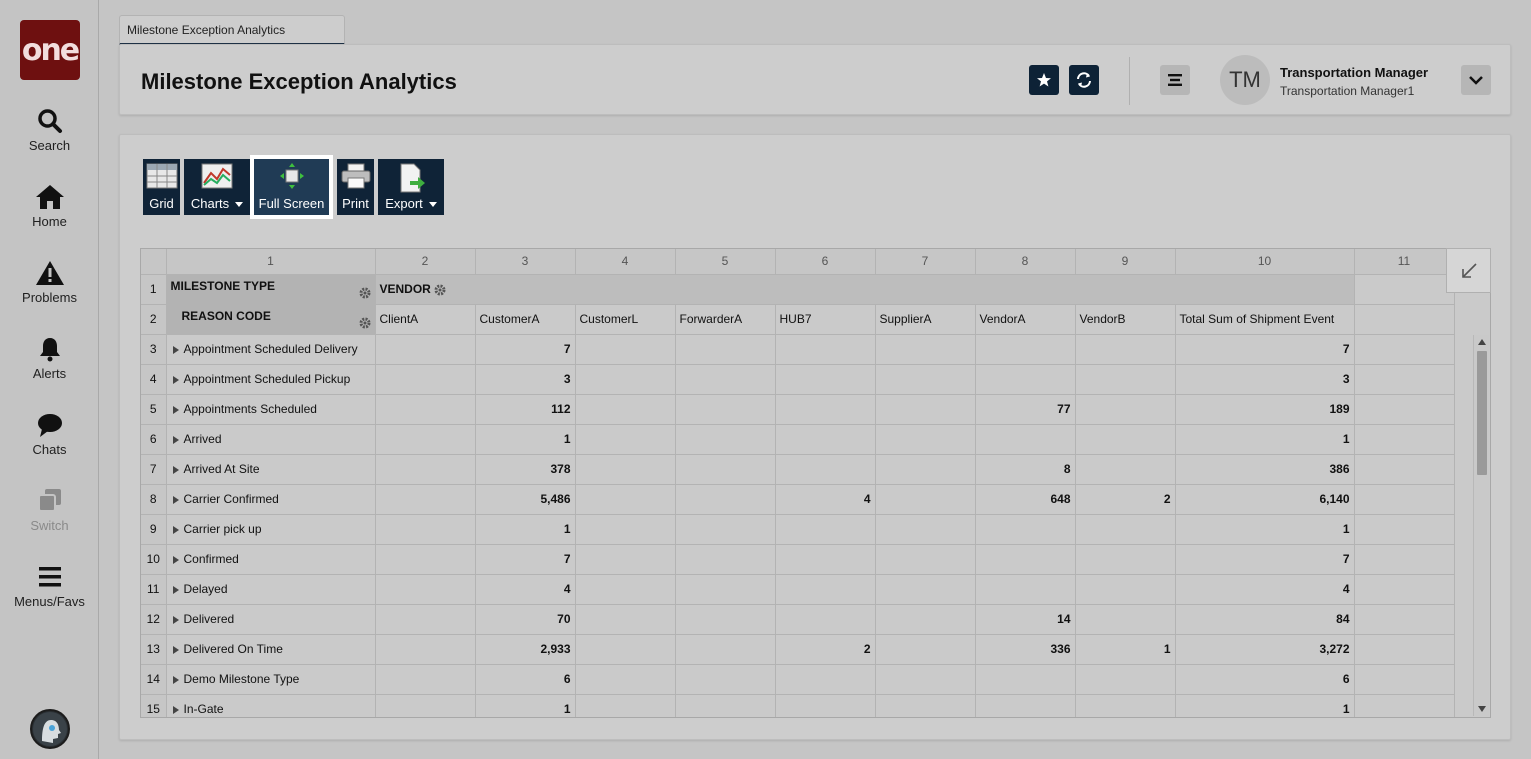 This screenshot has width=1531, height=759. I want to click on table-cell: 378, so click(525, 469).